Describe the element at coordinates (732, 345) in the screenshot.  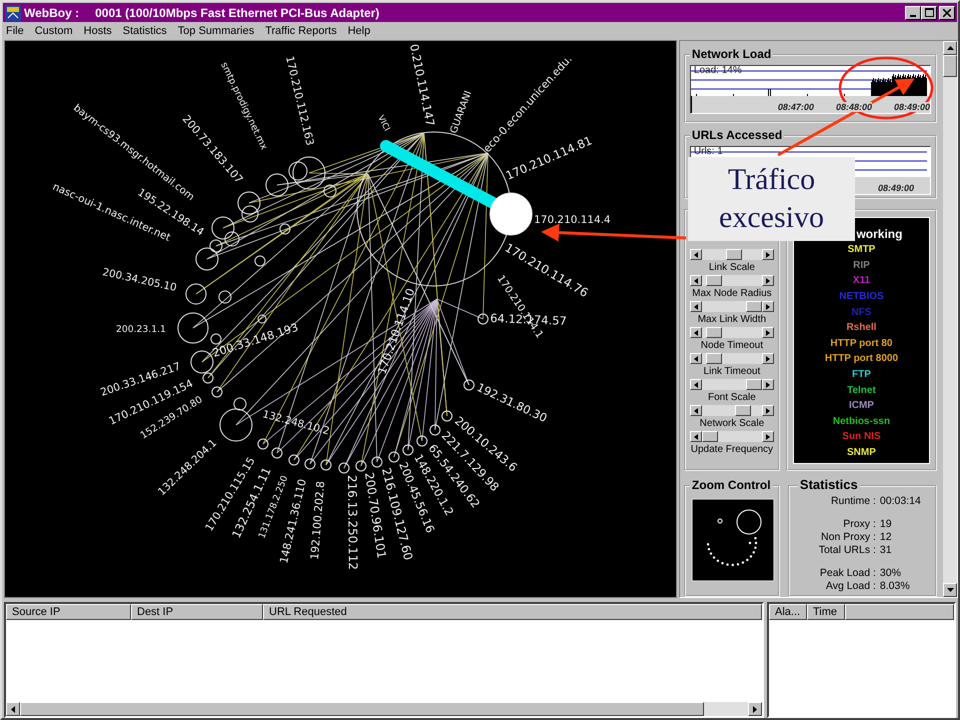
I see `slider-label: Node Timeout` at that location.